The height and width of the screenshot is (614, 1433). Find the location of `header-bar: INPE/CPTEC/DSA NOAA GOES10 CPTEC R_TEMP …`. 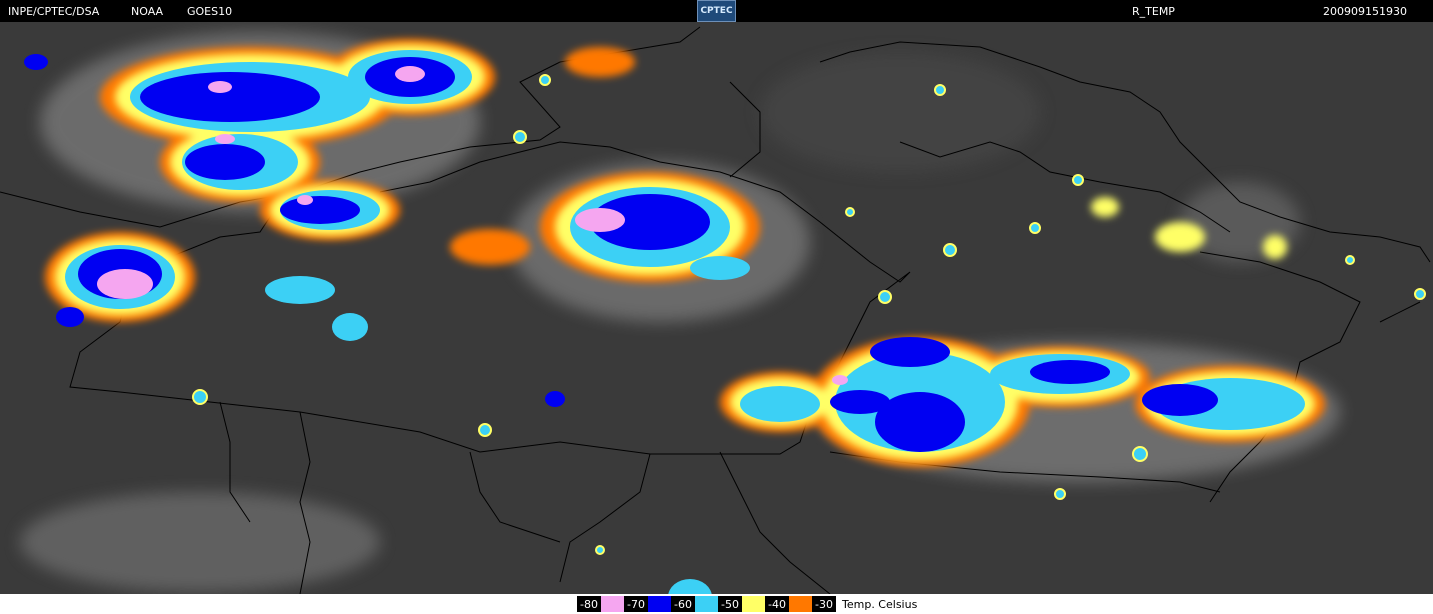

header-bar: INPE/CPTEC/DSA NOAA GOES10 CPTEC R_TEMP … is located at coordinates (716, 11).